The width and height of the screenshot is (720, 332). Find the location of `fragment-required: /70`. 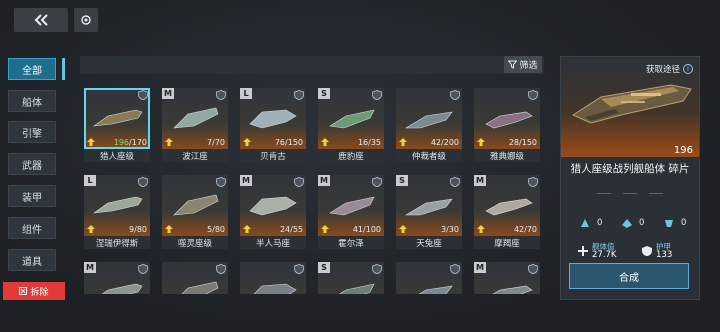

fragment-required: /70 is located at coordinates (218, 142).